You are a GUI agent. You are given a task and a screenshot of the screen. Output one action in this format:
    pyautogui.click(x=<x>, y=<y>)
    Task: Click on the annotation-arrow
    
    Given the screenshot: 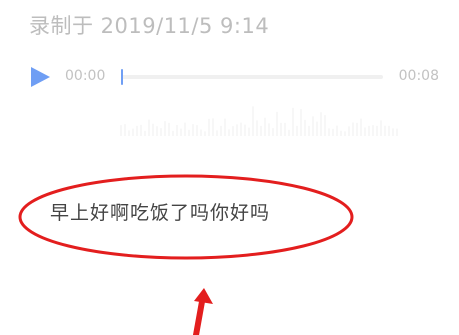 What is the action you would take?
    pyautogui.click(x=203, y=311)
    